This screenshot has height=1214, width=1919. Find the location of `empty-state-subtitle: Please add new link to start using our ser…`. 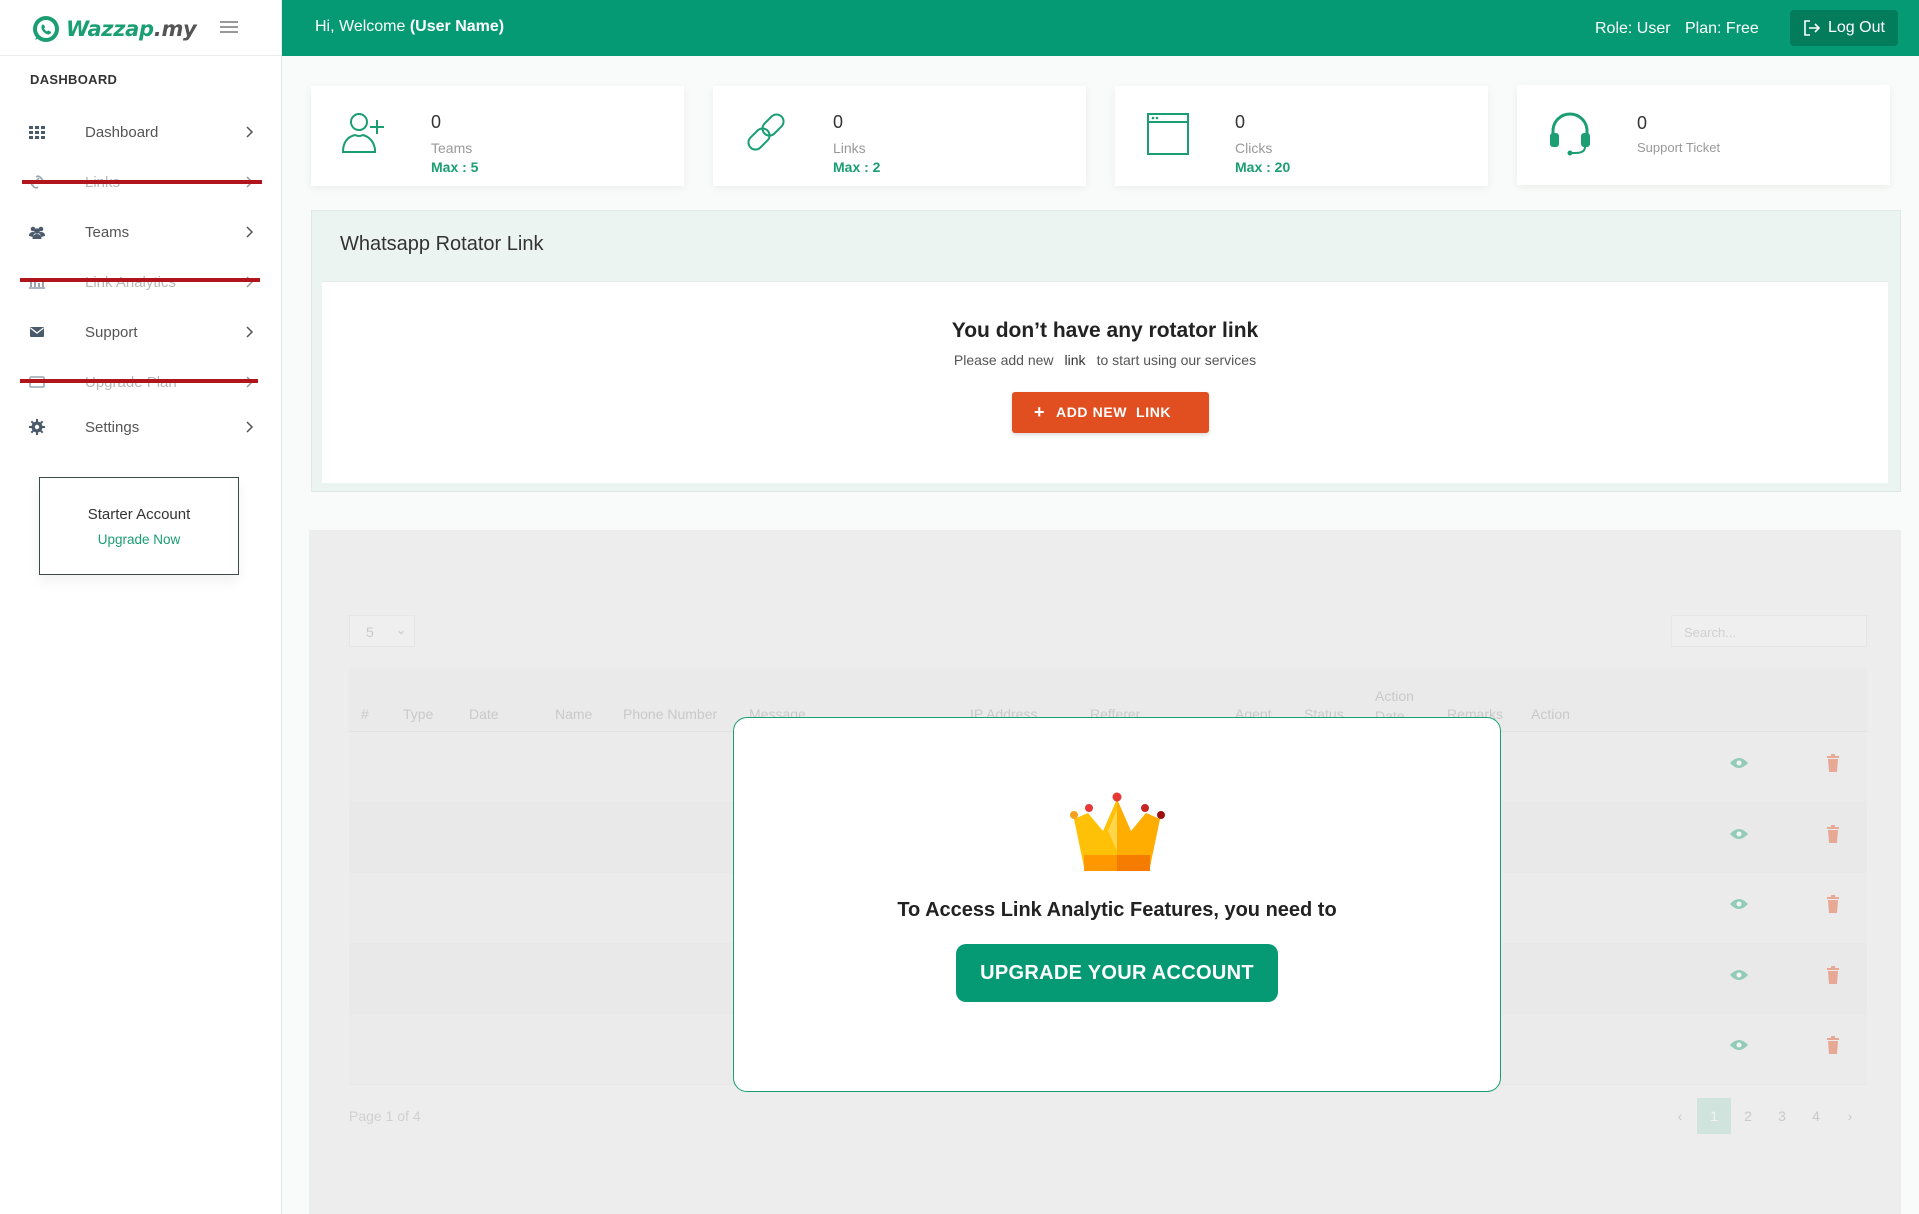

empty-state-subtitle: Please add new link to start using our ser… is located at coordinates (1105, 360).